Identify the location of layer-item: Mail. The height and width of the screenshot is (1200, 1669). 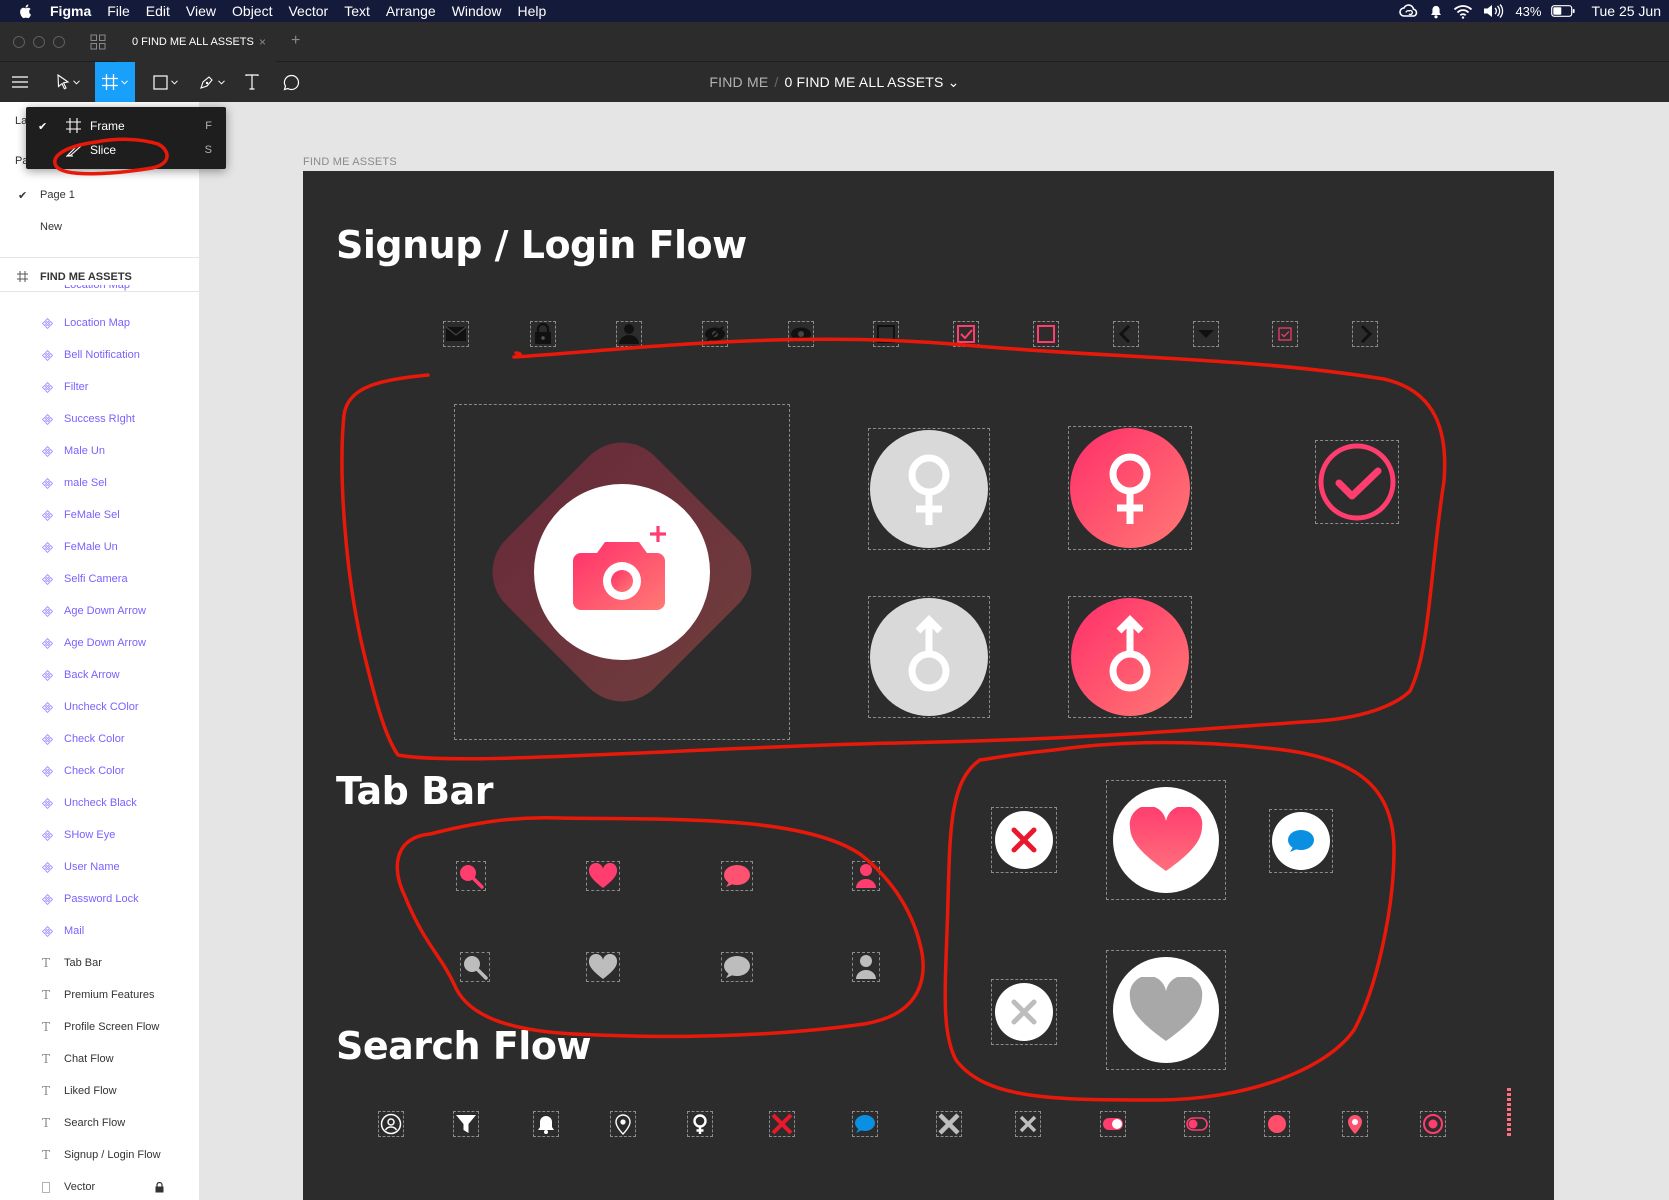
(99, 931).